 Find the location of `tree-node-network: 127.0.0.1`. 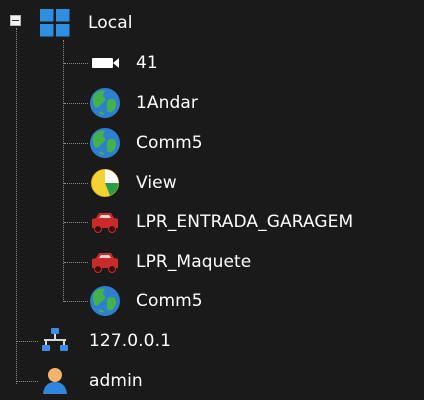

tree-node-network: 127.0.0.1 is located at coordinates (104, 341).